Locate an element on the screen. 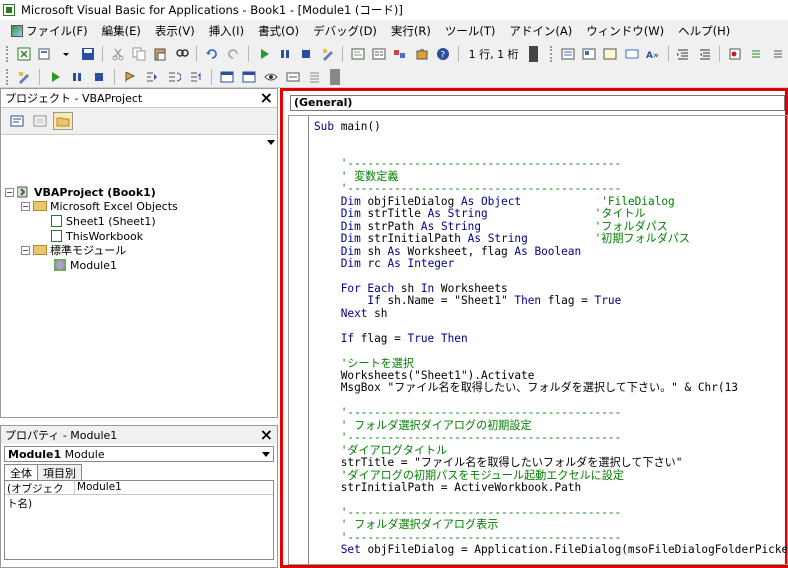 The width and height of the screenshot is (788, 568). comment-block-icon is located at coordinates (756, 54).